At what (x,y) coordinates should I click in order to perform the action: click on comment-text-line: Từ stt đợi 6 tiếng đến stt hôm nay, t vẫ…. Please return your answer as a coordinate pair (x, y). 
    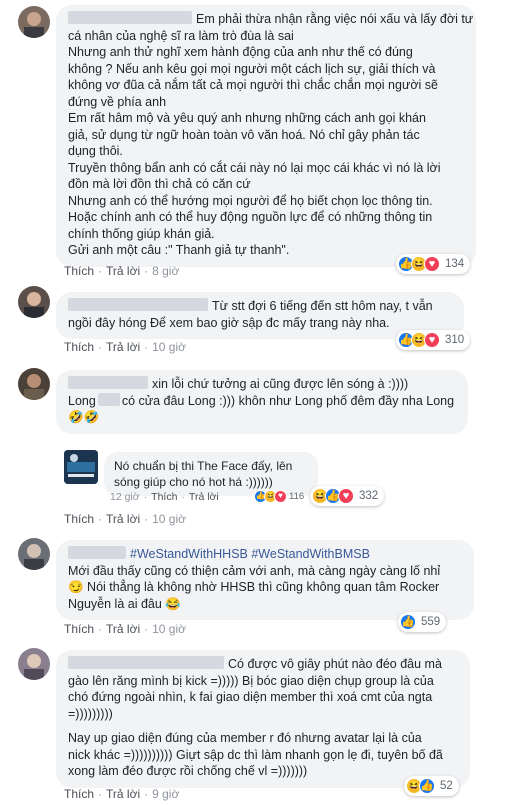
    Looking at the image, I should click on (322, 306).